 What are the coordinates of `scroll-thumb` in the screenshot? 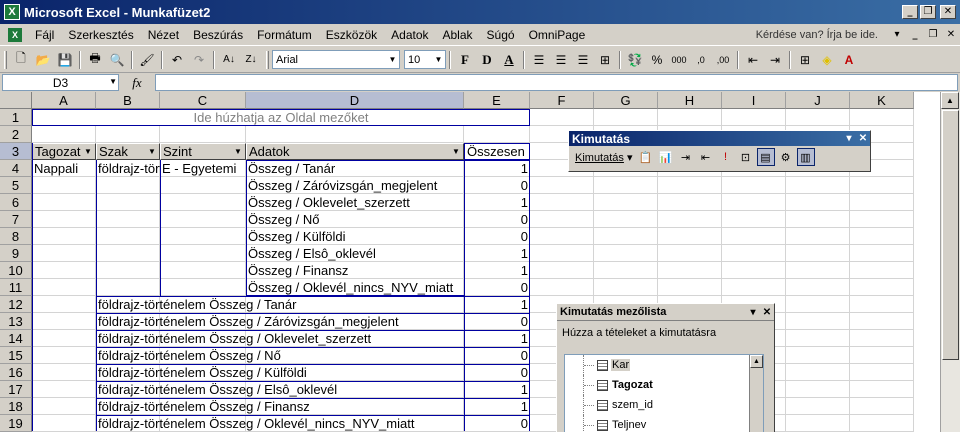 It's located at (950, 235).